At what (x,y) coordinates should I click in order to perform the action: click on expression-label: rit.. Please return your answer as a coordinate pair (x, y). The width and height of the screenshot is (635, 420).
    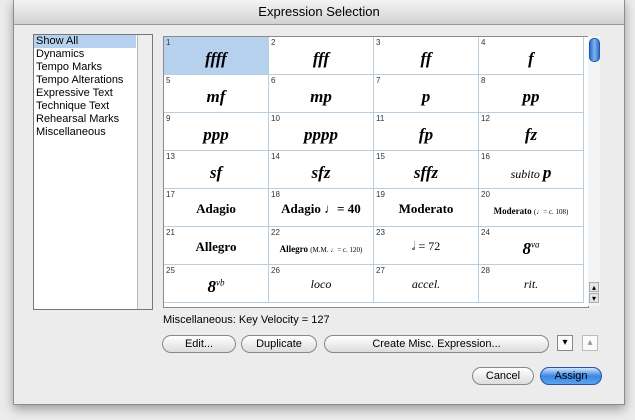
    Looking at the image, I should click on (531, 284).